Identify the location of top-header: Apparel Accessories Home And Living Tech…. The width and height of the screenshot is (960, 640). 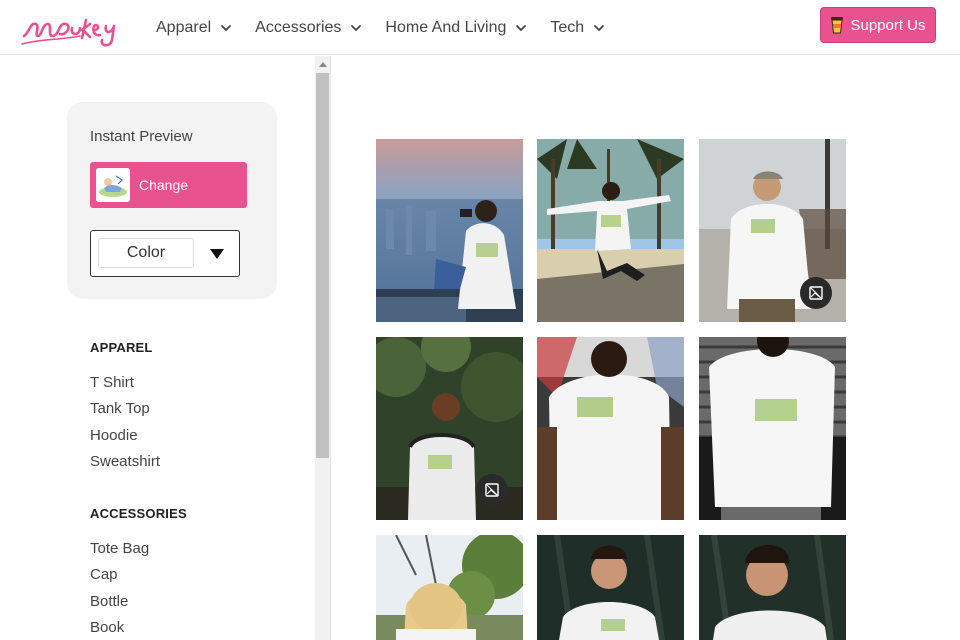
(480, 27).